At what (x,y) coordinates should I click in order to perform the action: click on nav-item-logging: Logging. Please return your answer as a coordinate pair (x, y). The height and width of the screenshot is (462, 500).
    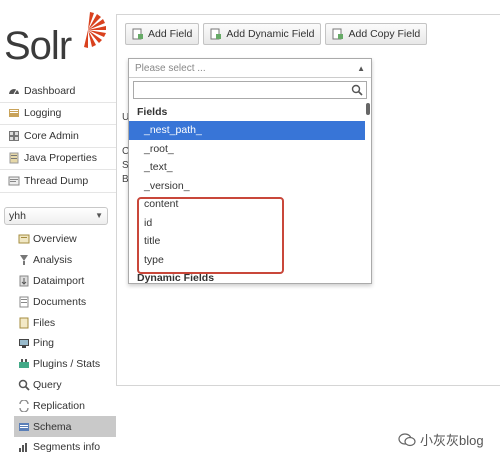
    Looking at the image, I should click on (58, 114).